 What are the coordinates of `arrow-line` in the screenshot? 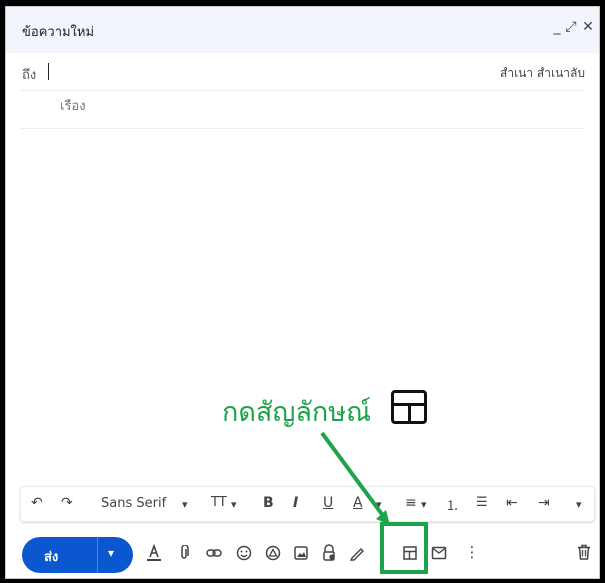 It's located at (353, 475).